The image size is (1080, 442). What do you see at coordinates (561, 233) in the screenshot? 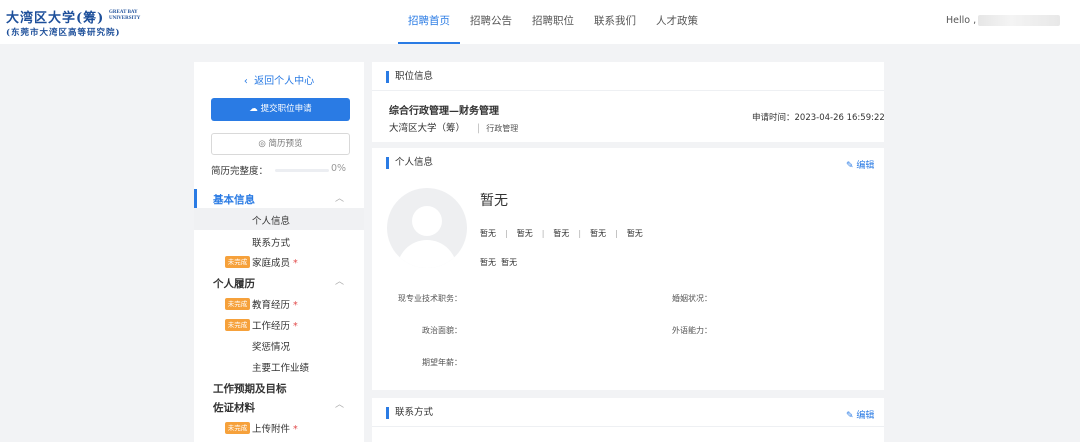
I see `person-info-row: 暂无 | 暂无 | 暂无 | 暂无 | 暂无` at bounding box center [561, 233].